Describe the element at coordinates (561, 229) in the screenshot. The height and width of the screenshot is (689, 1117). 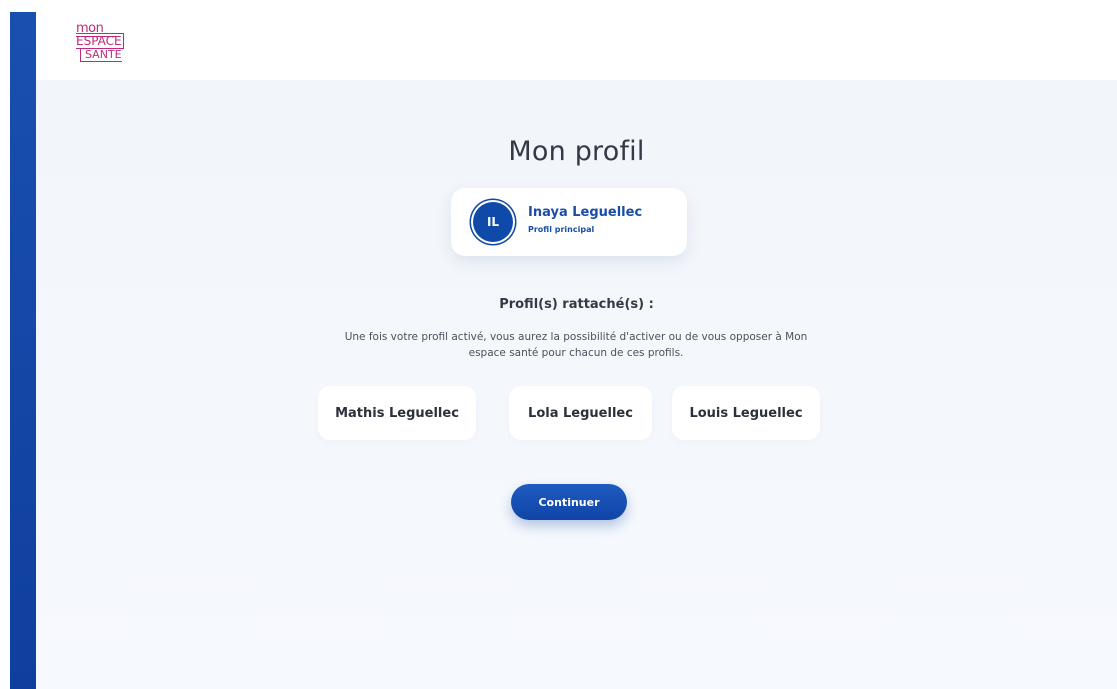
I see `profile-role: Profil principal` at that location.